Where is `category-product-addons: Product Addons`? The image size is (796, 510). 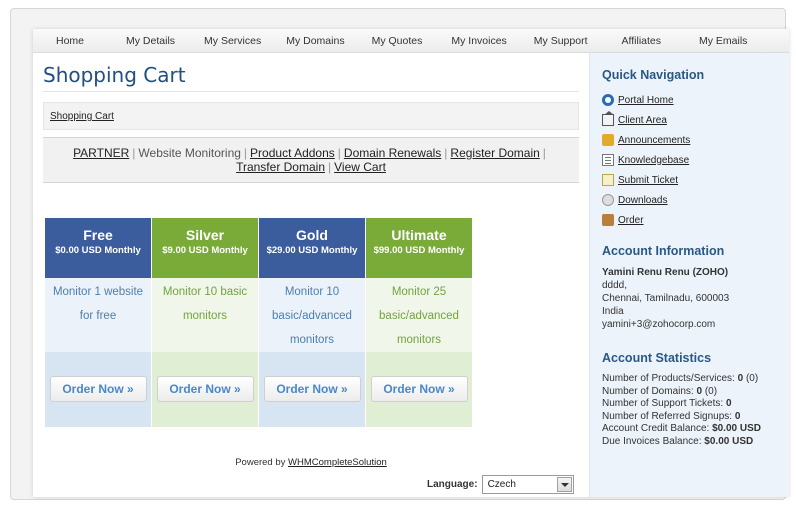
category-product-addons: Product Addons is located at coordinates (292, 153).